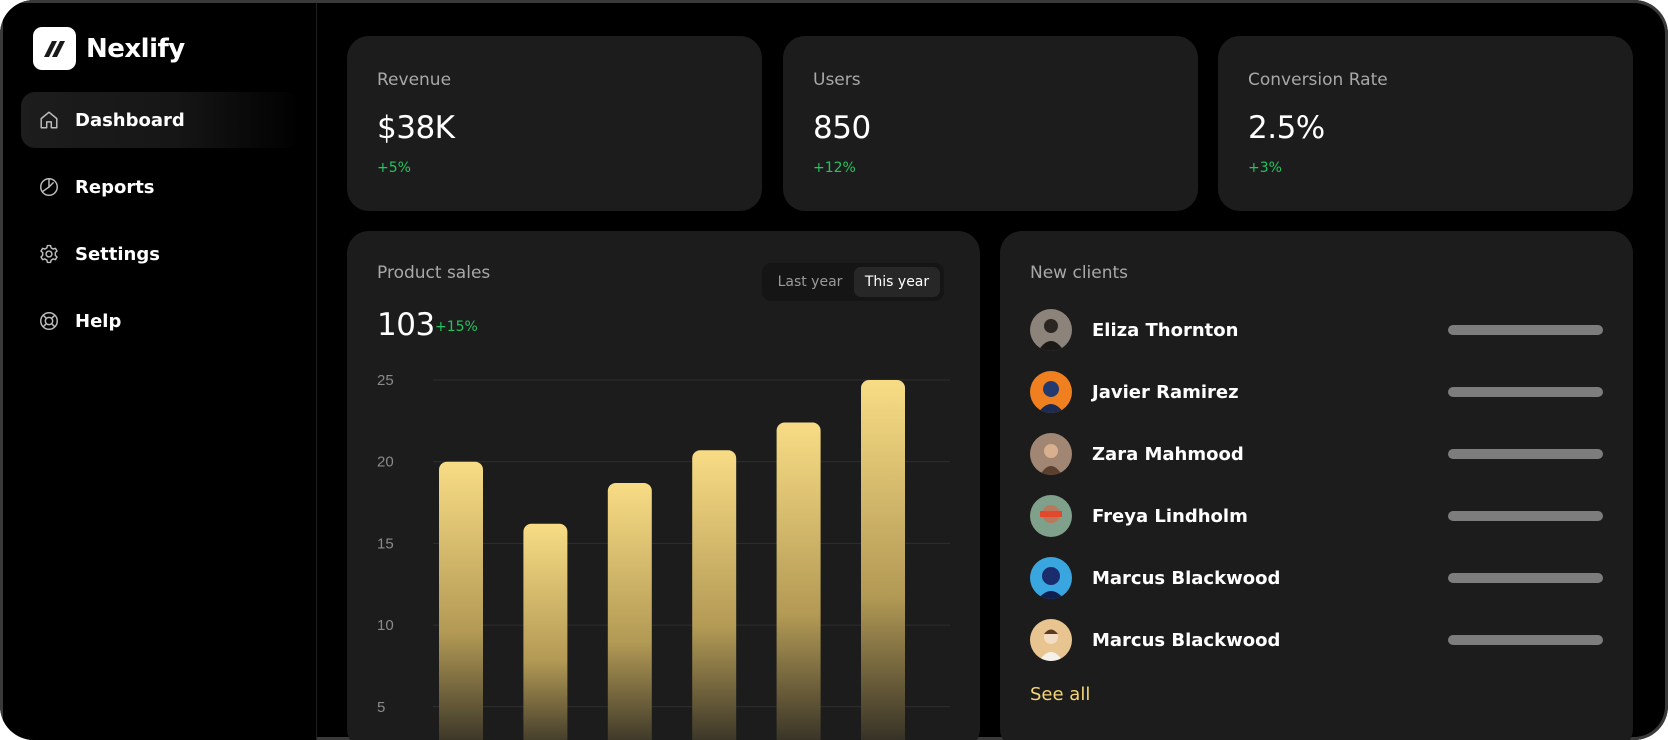 The width and height of the screenshot is (1668, 740). What do you see at coordinates (115, 187) in the screenshot?
I see `sidebar-item-label: Reports` at bounding box center [115, 187].